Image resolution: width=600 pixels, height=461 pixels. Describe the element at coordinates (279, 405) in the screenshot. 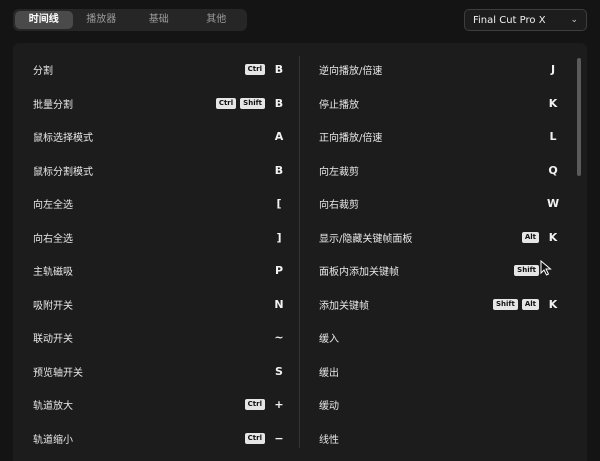

I see `shortcut-key: +` at that location.